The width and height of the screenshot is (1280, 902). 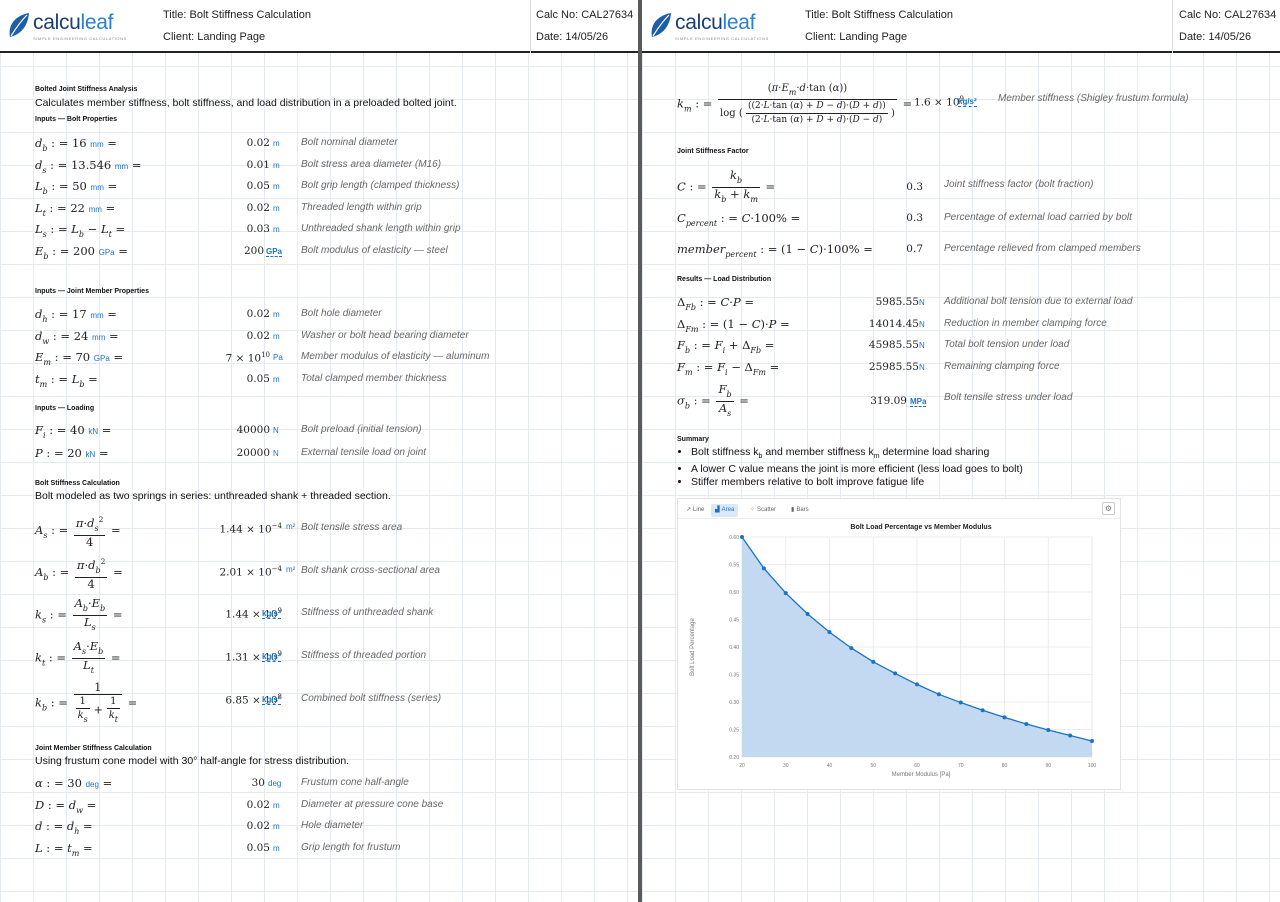 I want to click on chart-title: Bolt Load Percentage vs Member Modulus, so click(x=920, y=527).